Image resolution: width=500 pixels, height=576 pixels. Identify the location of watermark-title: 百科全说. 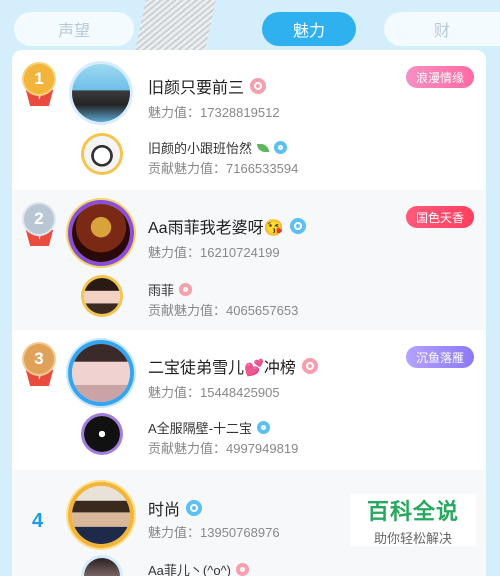
(412, 511).